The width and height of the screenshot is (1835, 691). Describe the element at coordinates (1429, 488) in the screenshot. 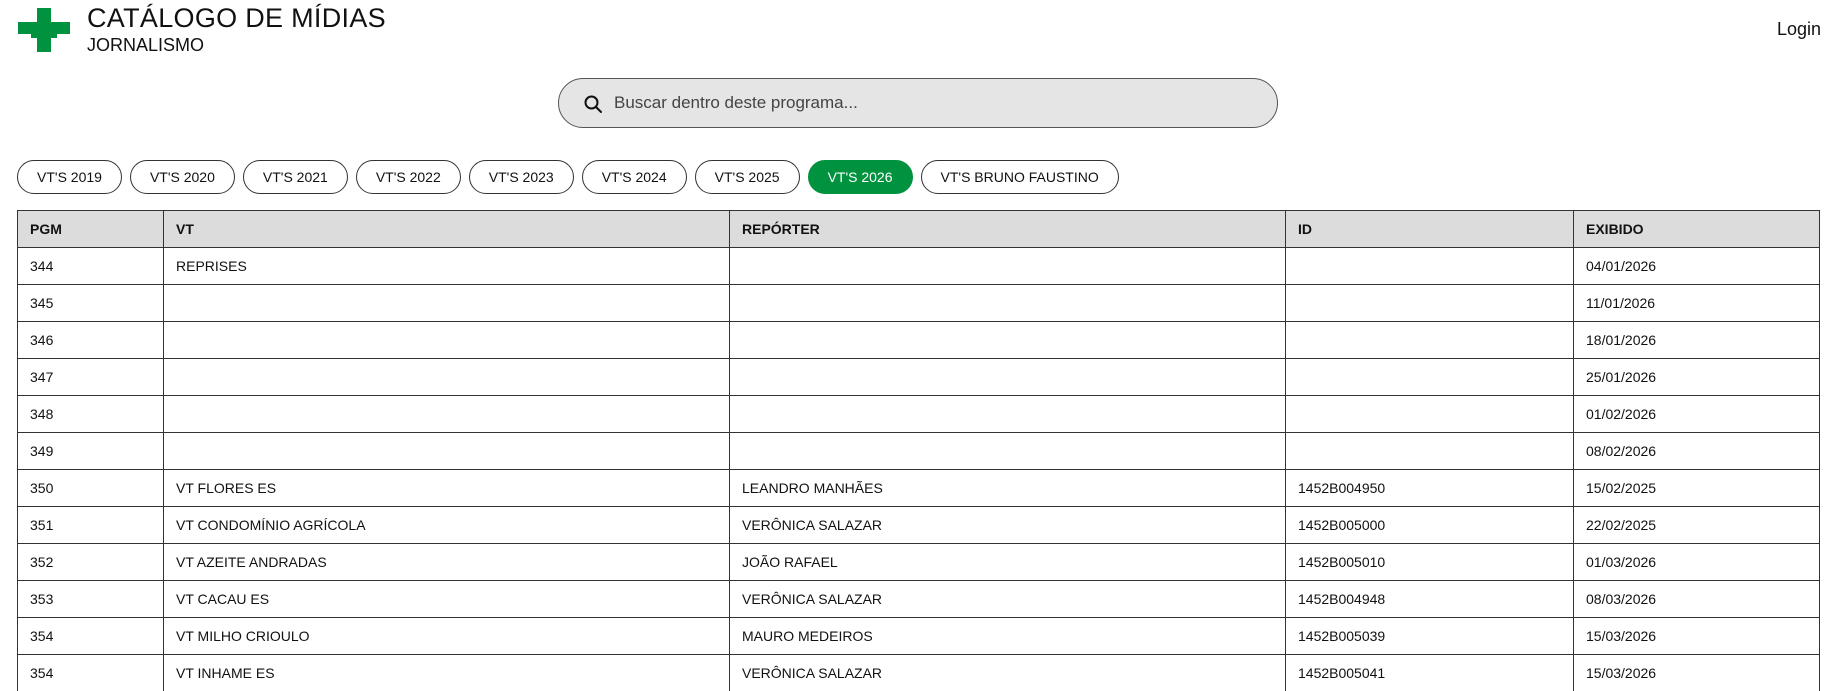

I see `cell-id: 1452B004950` at that location.